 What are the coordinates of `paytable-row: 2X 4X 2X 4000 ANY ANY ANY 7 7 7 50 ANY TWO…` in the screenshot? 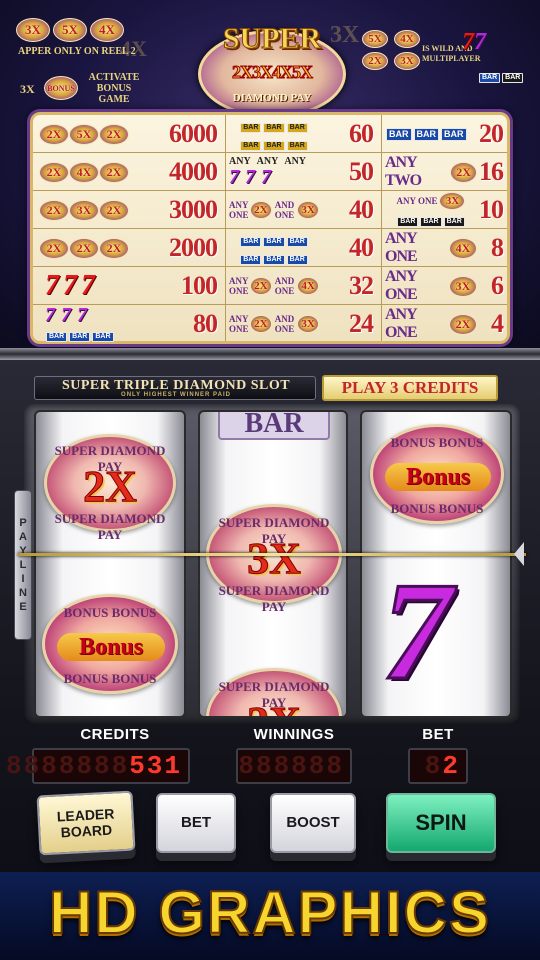 It's located at (270, 172).